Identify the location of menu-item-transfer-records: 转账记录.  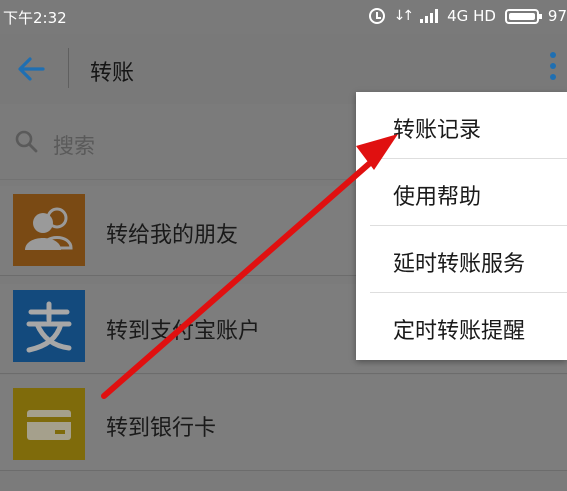
(461, 125).